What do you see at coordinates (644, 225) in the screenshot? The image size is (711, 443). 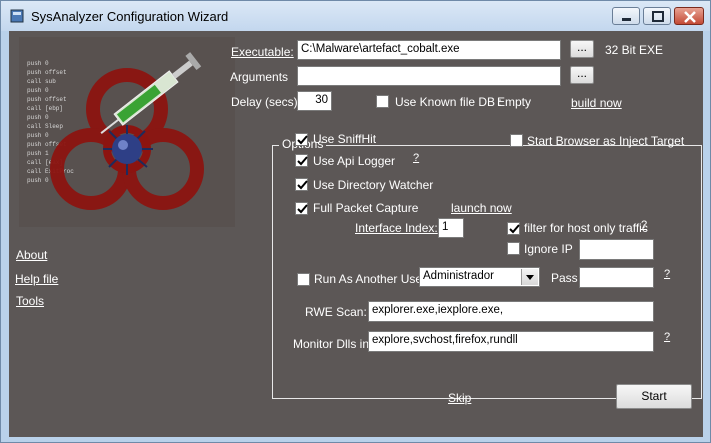 I see `filter-host-help-link: ?` at bounding box center [644, 225].